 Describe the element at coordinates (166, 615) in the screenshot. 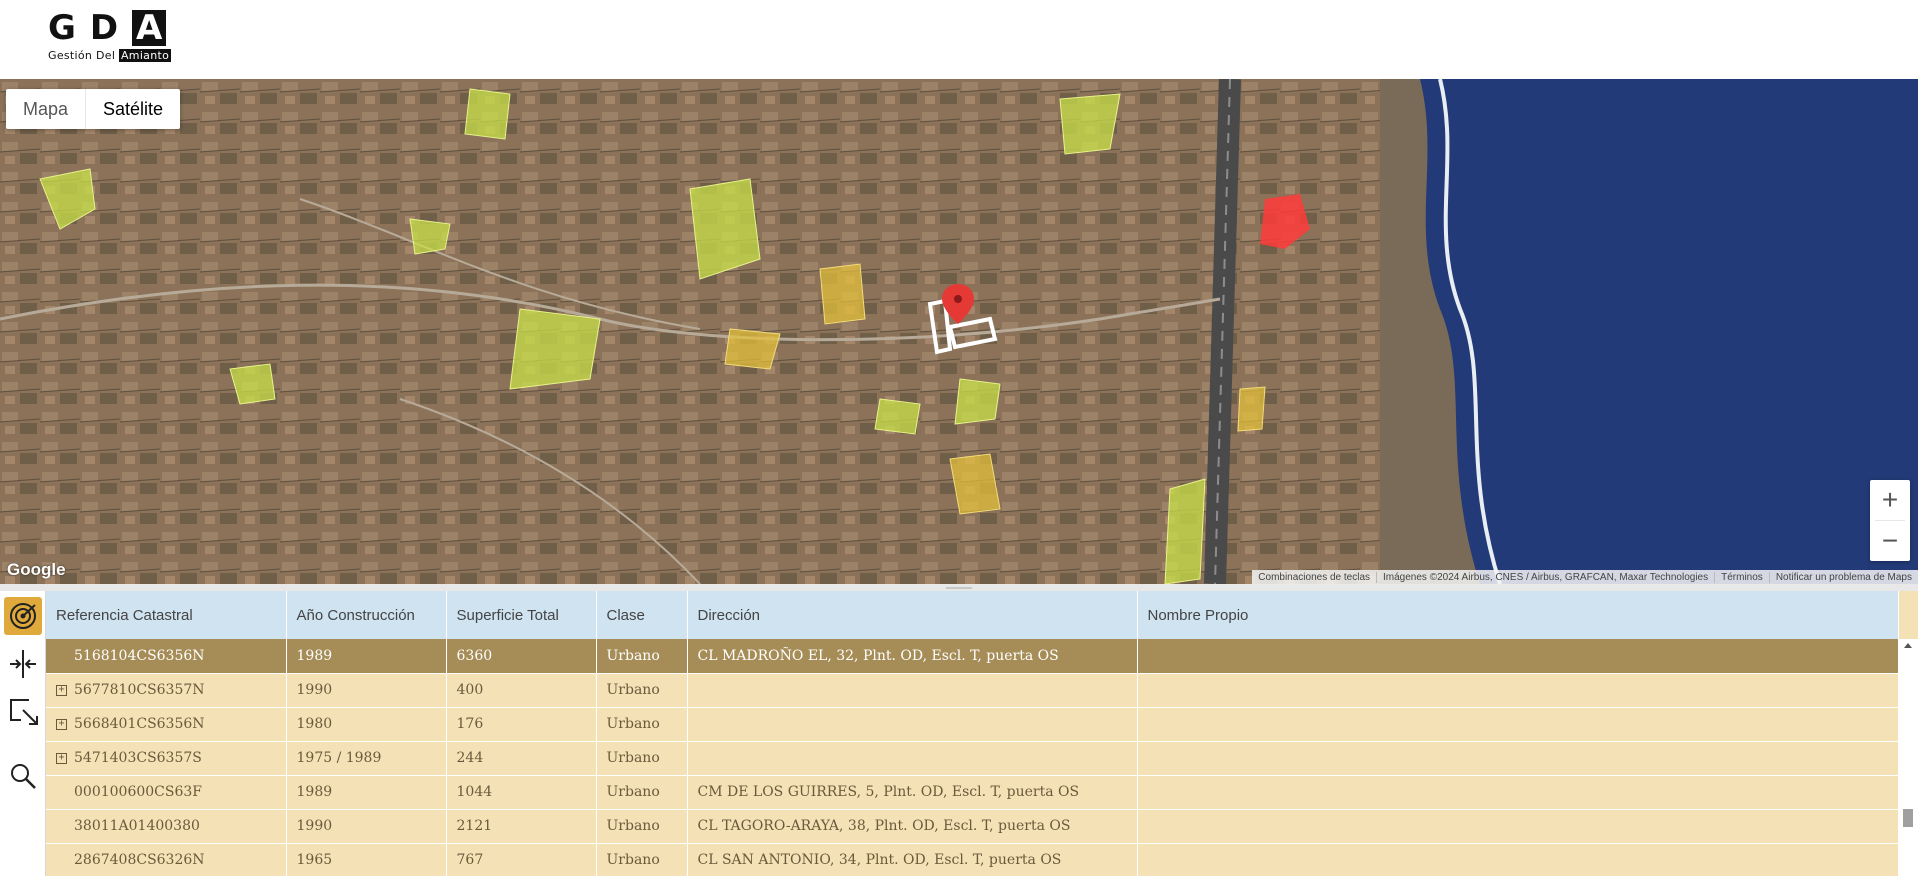

I see `column-header-reference: Referencia Catastral` at that location.